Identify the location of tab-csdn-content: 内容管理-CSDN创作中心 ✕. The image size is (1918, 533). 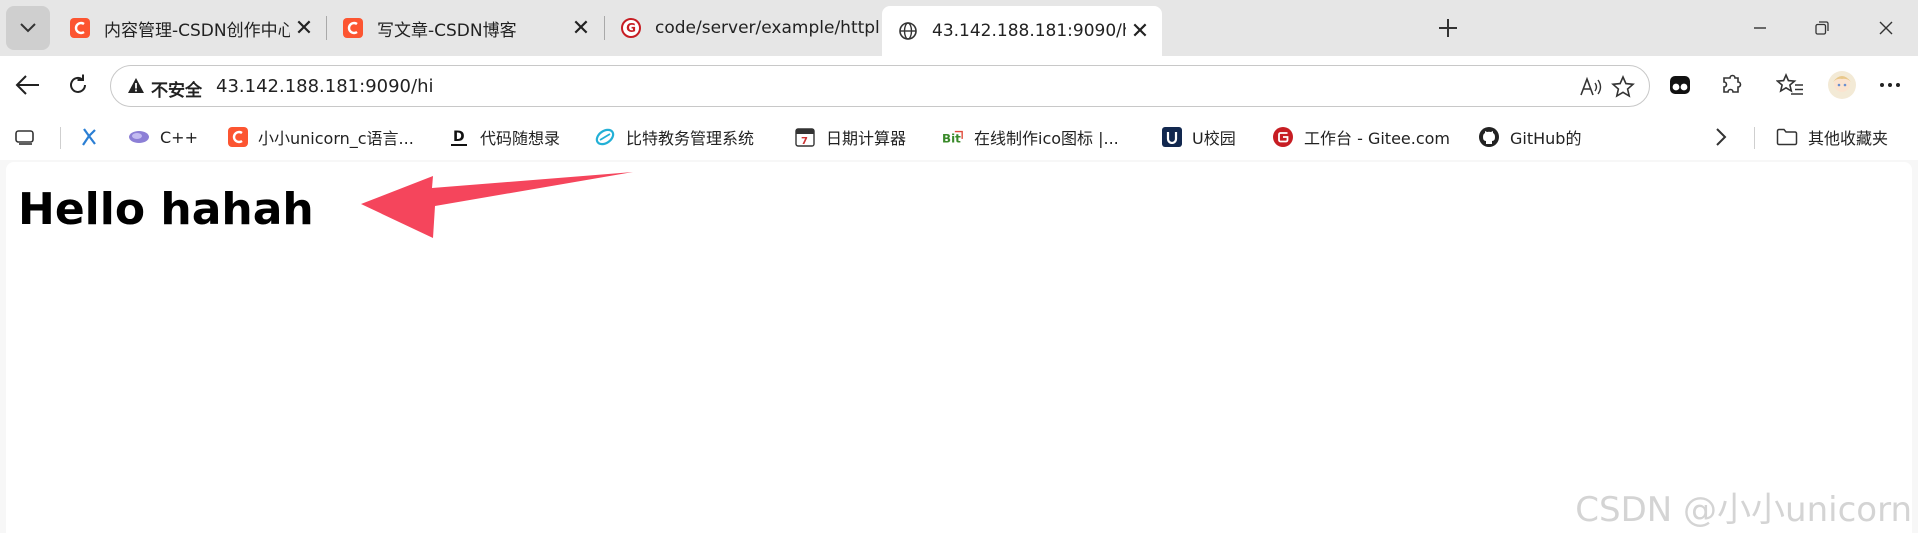
(190, 28).